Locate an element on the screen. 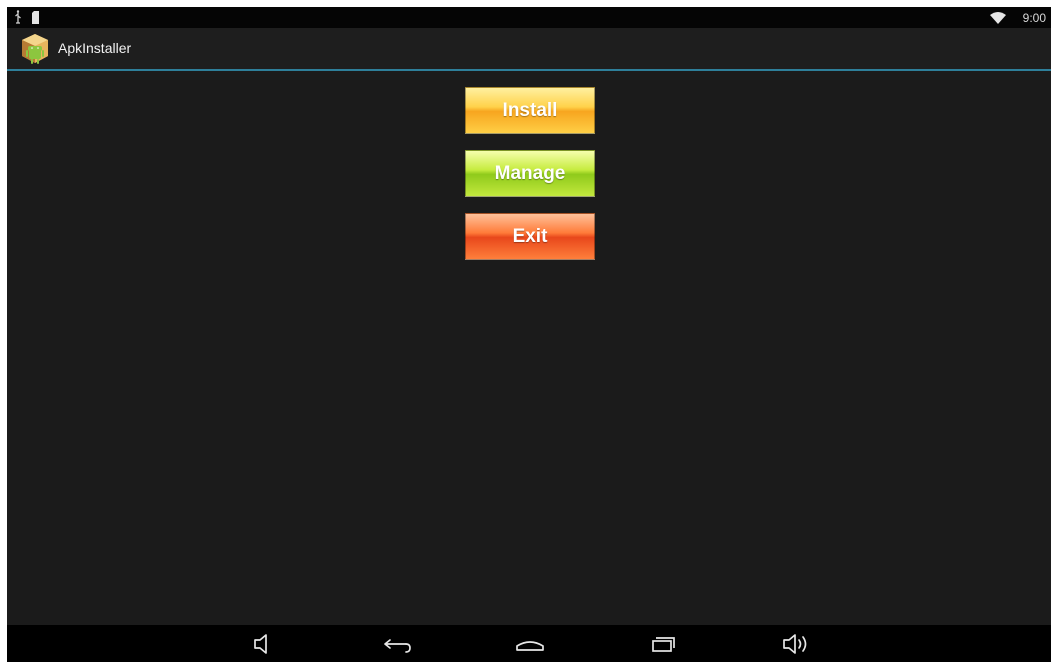  wifi-icon is located at coordinates (997, 17).